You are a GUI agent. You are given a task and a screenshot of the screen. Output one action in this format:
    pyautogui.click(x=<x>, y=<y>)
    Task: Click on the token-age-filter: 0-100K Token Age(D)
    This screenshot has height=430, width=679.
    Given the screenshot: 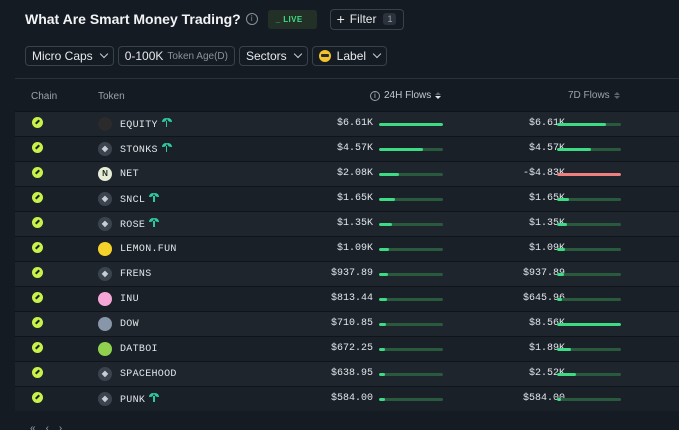 What is the action you would take?
    pyautogui.click(x=176, y=56)
    